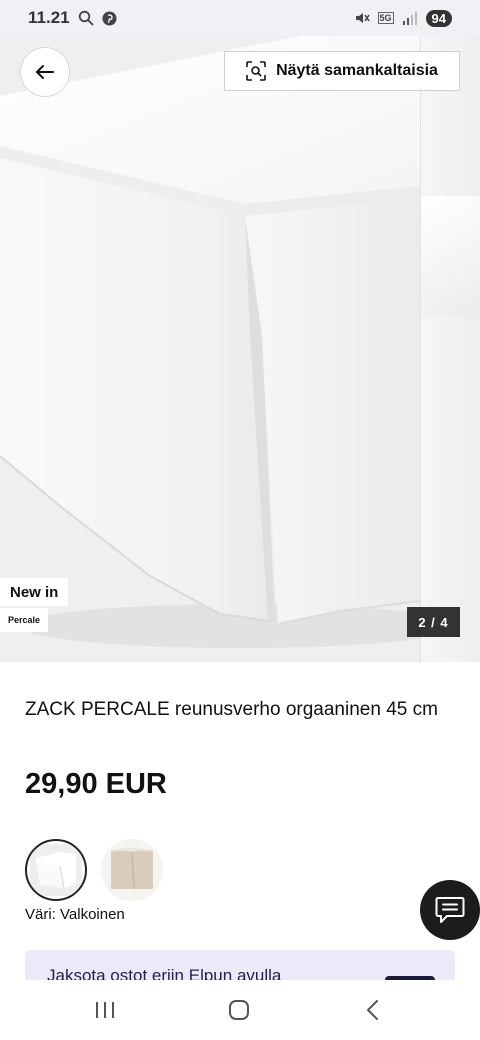 This screenshot has height=1040, width=480. What do you see at coordinates (34, 592) in the screenshot?
I see `new-in-badge: New in` at bounding box center [34, 592].